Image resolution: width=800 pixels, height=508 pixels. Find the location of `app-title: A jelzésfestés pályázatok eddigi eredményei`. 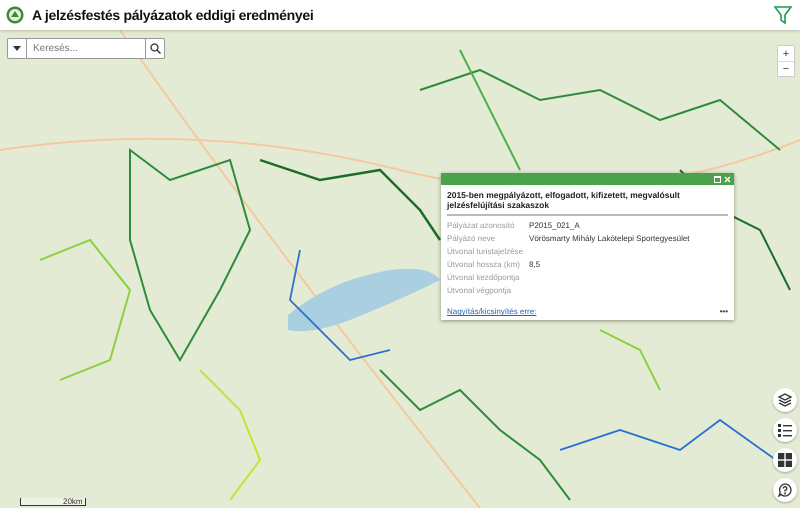

app-title: A jelzésfestés pályázatok eddigi eredményei is located at coordinates (173, 15).